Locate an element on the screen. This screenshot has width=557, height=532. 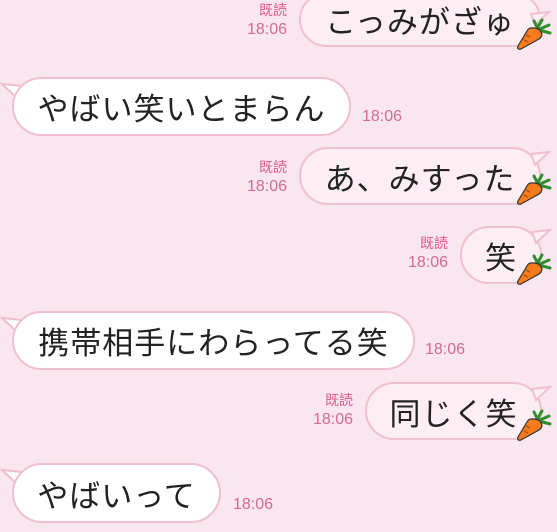
message-bubble: 携帯相手にわらってる笑 is located at coordinates (213, 340).